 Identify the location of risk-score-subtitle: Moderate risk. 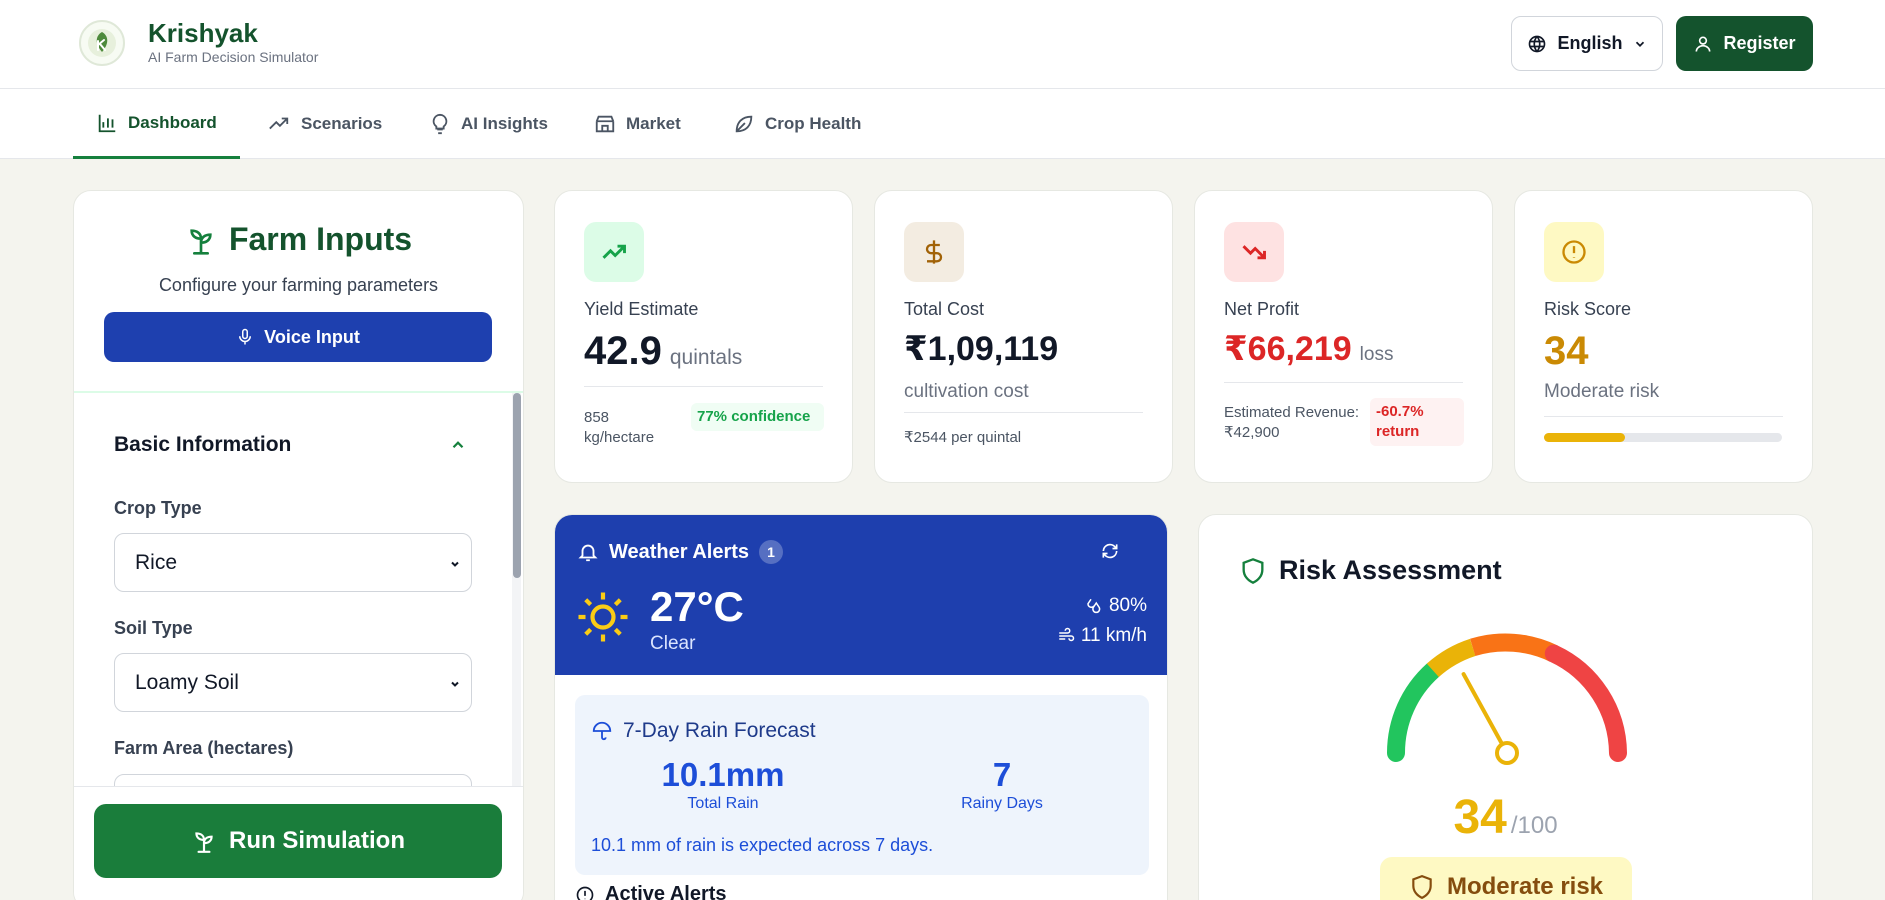
(1602, 391).